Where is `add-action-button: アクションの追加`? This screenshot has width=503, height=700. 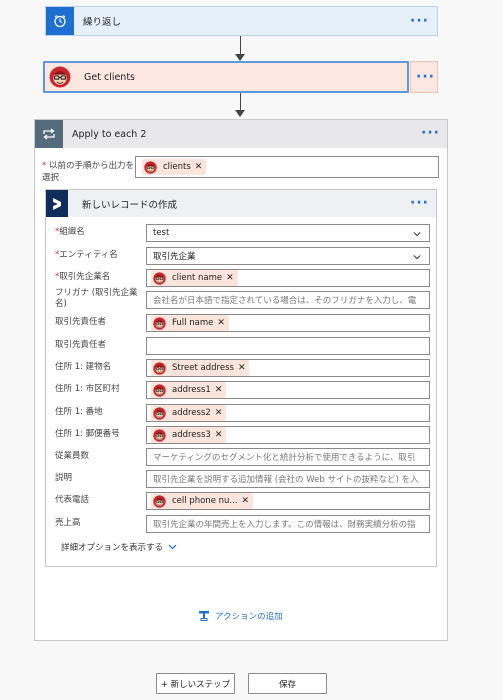 add-action-button: アクションの追加 is located at coordinates (240, 616).